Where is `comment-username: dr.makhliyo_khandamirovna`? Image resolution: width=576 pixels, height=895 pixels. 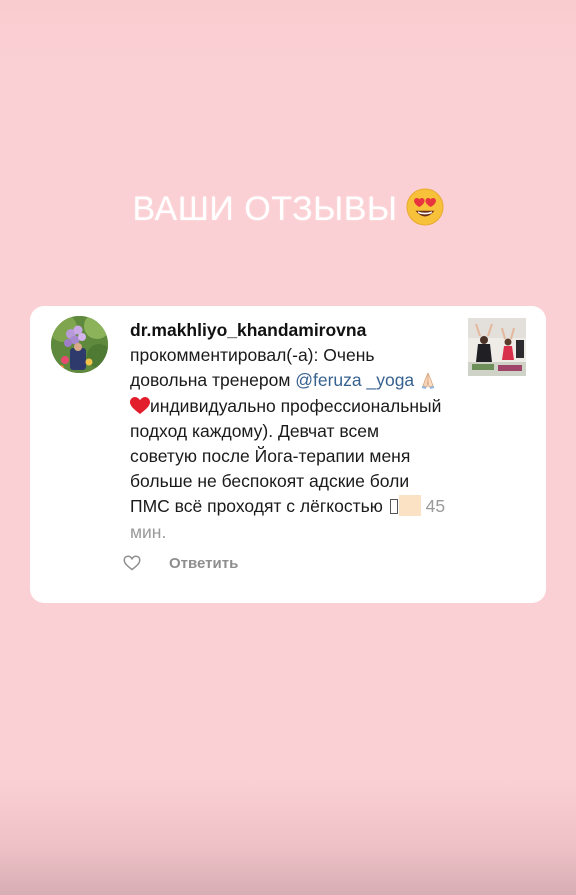 comment-username: dr.makhliyo_khandamirovna is located at coordinates (248, 330).